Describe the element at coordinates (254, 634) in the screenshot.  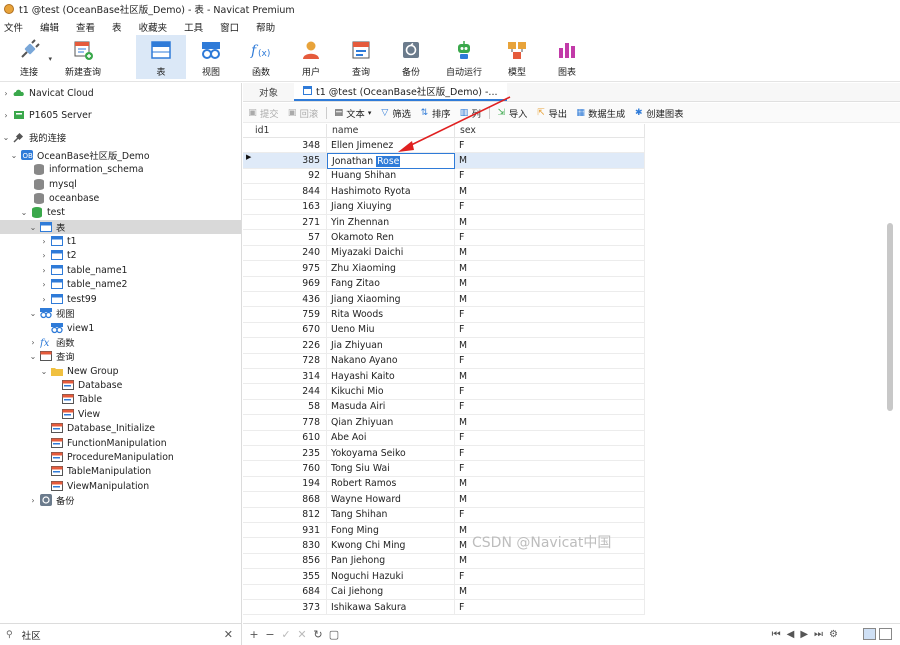
I see `add-record-icon: +` at that location.